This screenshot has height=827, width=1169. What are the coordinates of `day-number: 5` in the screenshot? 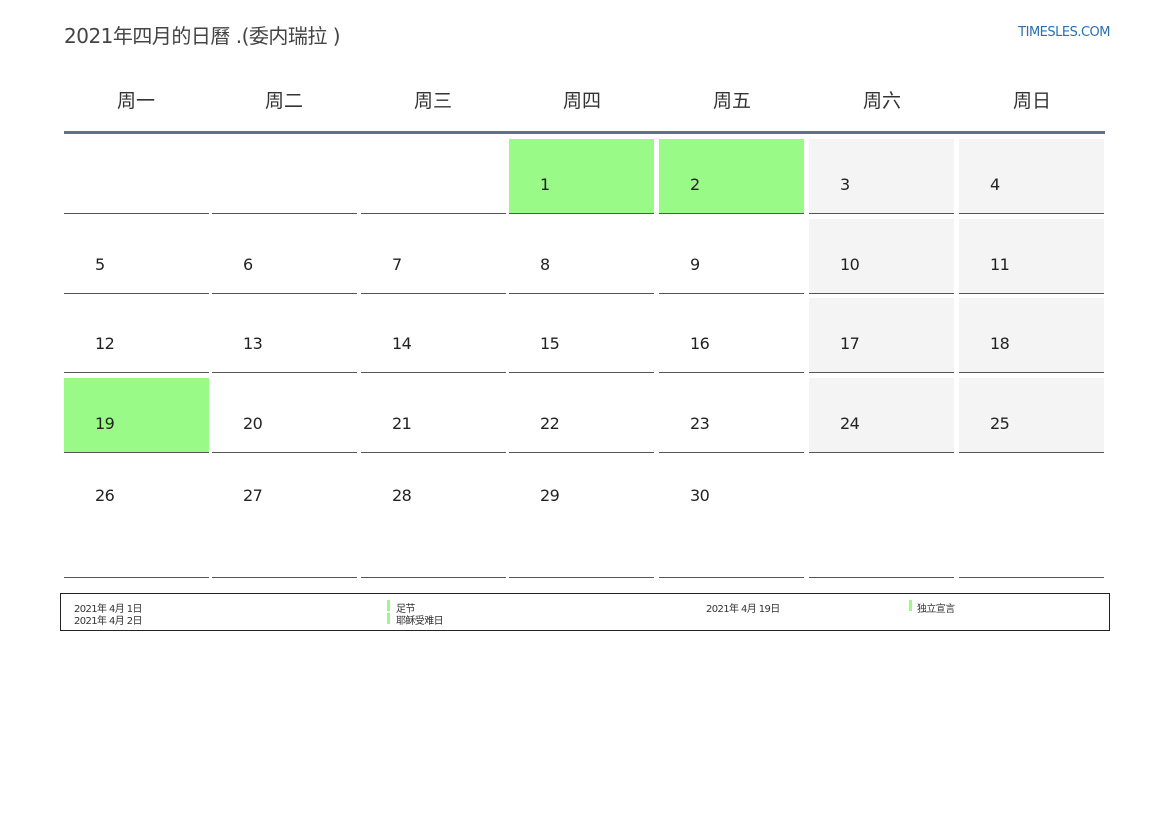 It's located at (100, 264).